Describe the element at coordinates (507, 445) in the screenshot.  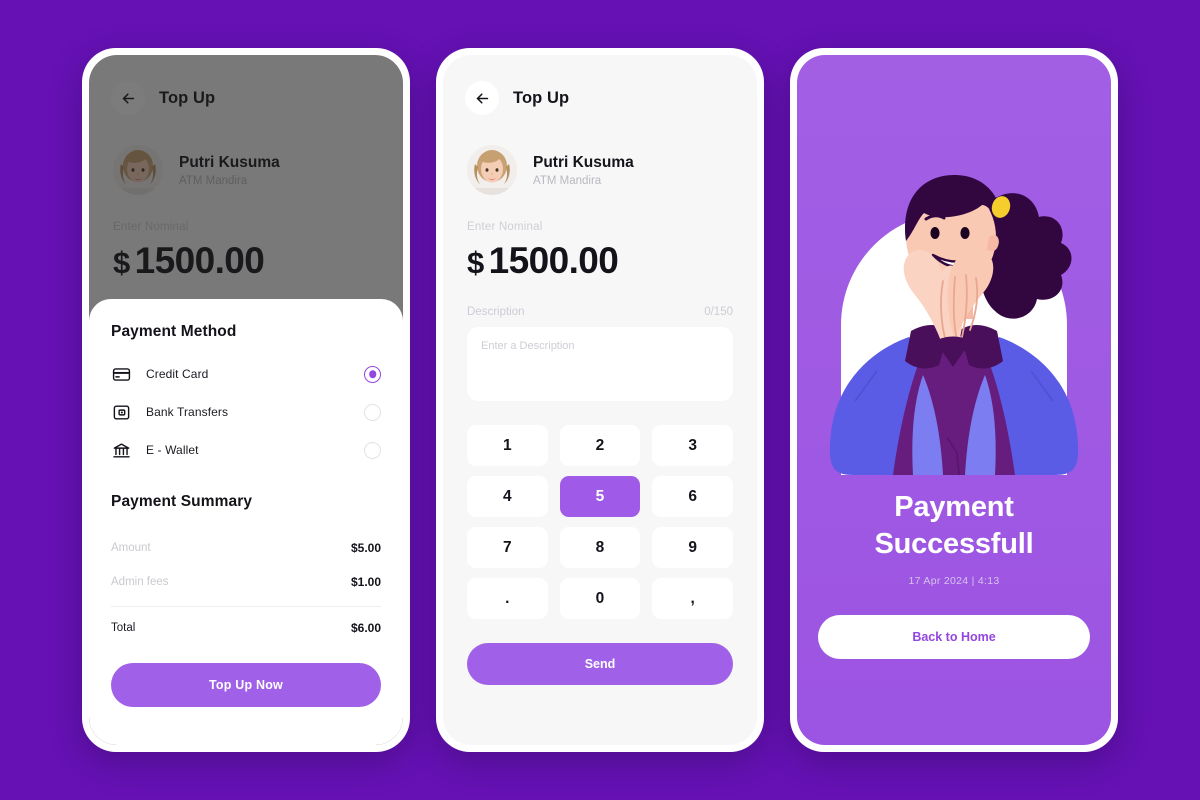
I see `key-1: 1` at that location.